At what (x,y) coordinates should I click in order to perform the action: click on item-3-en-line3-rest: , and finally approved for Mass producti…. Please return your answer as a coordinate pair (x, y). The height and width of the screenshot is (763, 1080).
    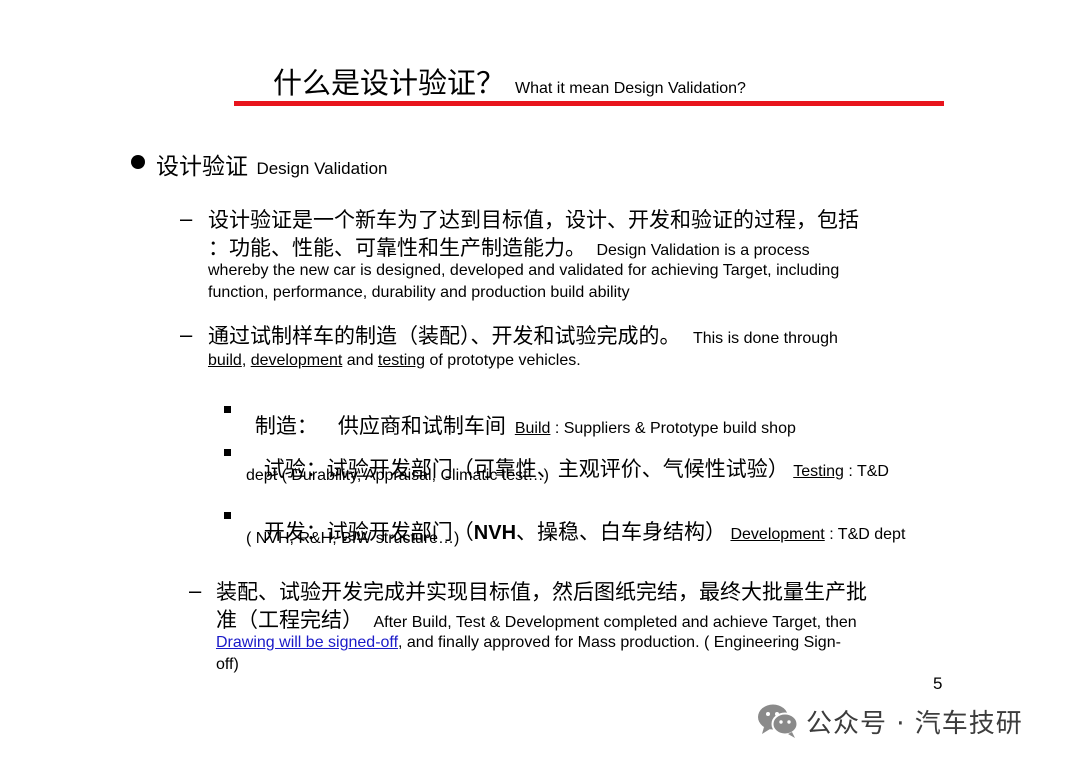
    Looking at the image, I should click on (619, 642).